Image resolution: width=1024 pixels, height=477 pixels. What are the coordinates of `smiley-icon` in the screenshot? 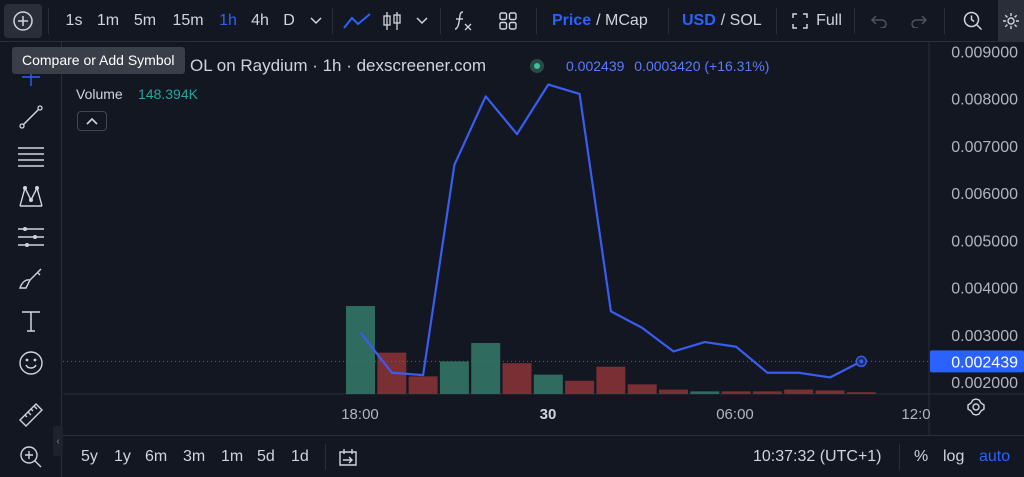 It's located at (31, 363).